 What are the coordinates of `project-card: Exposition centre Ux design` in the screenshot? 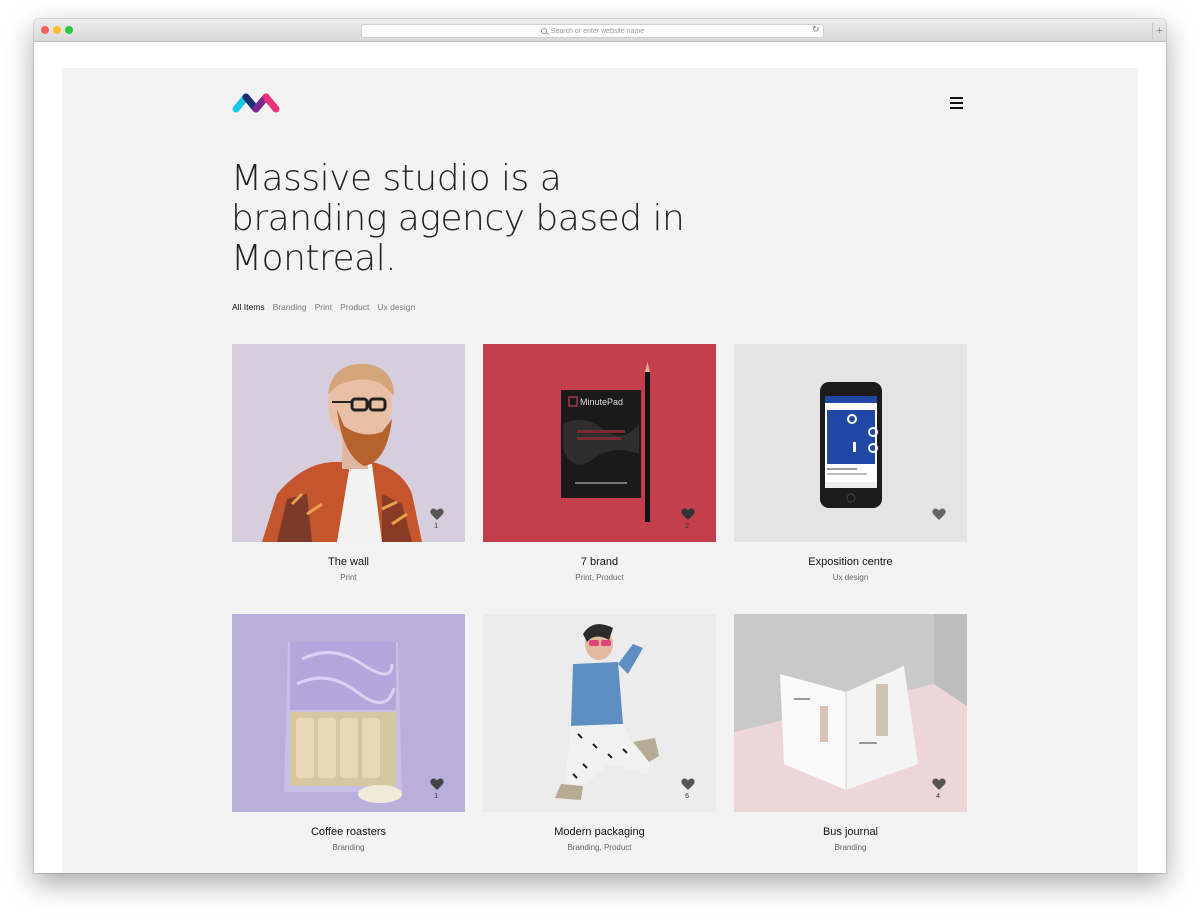 It's located at (850, 463).